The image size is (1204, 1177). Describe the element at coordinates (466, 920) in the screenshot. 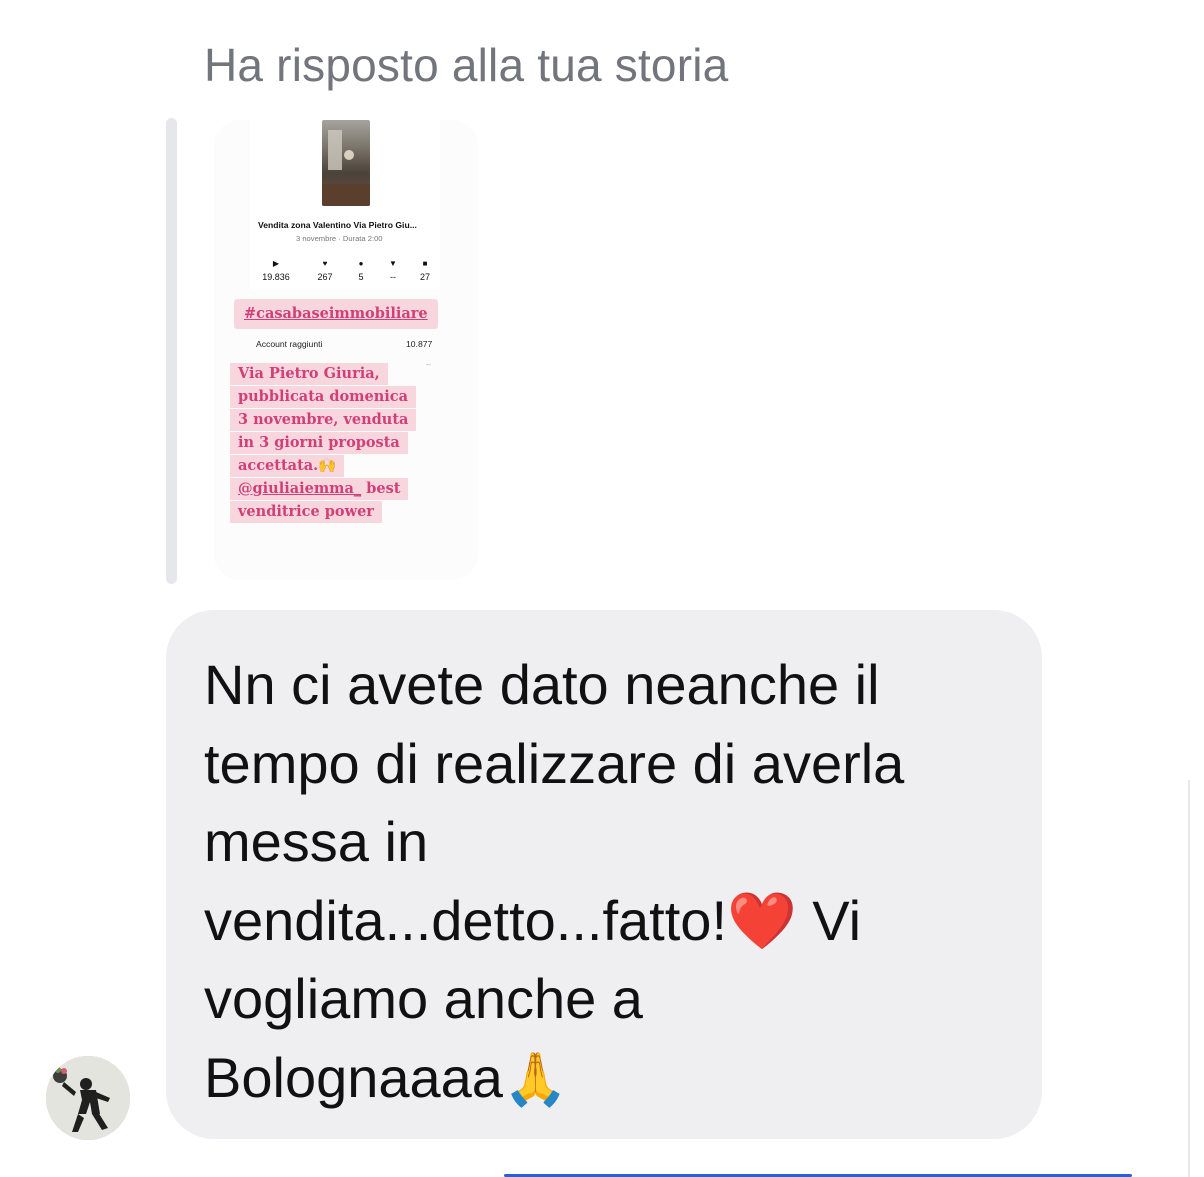

I see `message-text-fragment: vendita...detto...fatto!` at that location.